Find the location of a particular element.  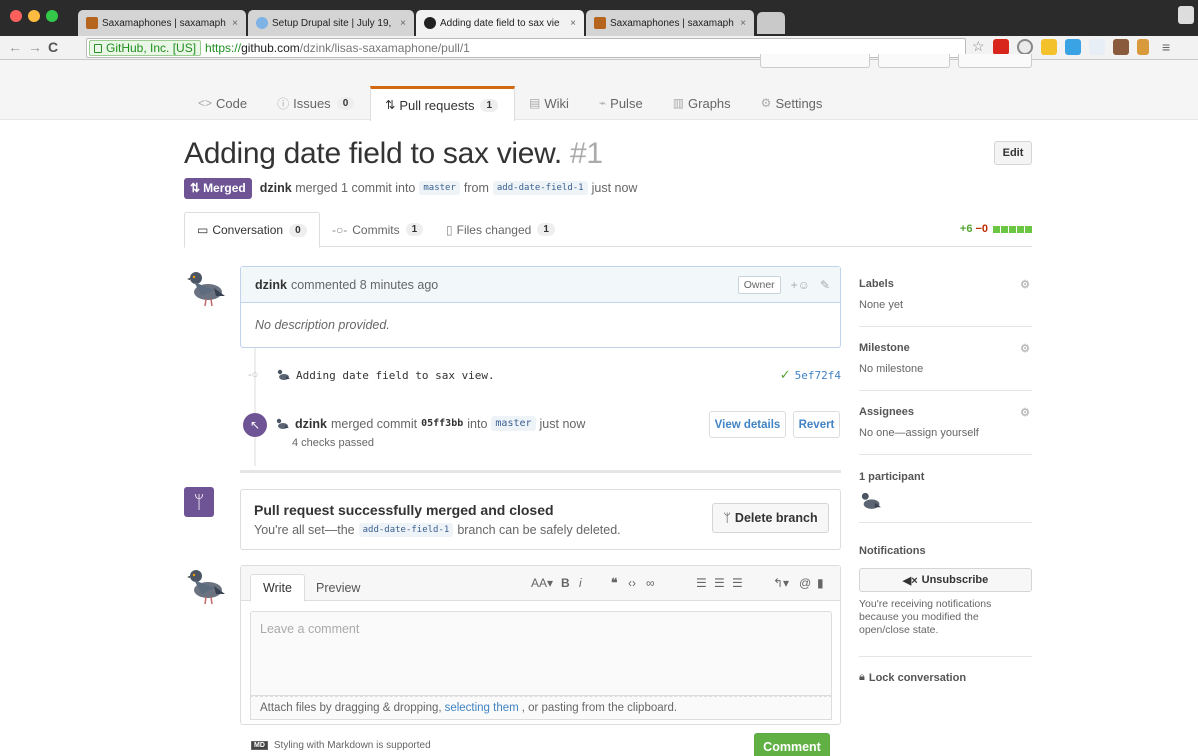

merger-link: dzink is located at coordinates (311, 424).